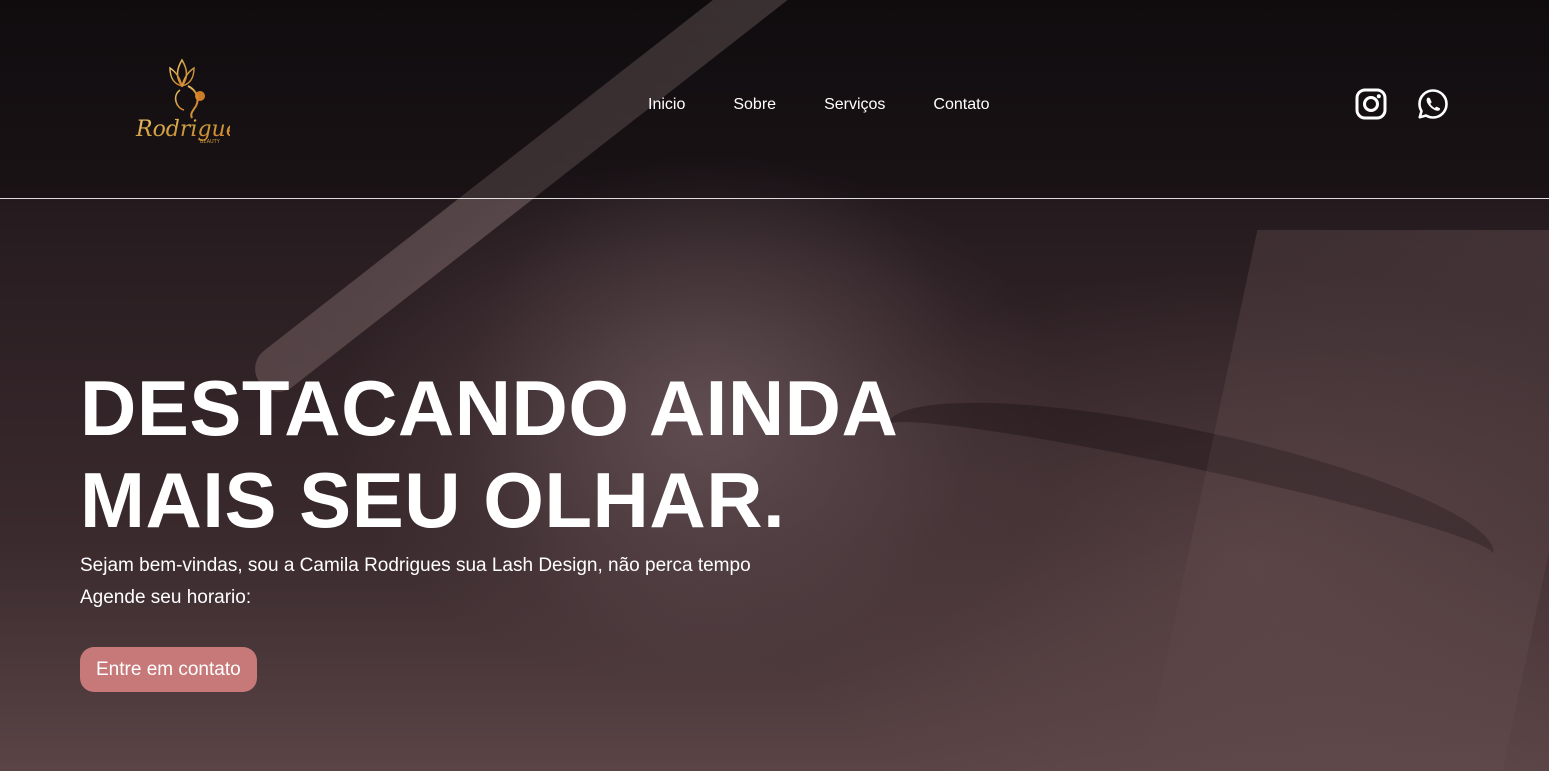  I want to click on main-nav: Inicio Sobre Serviços Contato, so click(818, 105).